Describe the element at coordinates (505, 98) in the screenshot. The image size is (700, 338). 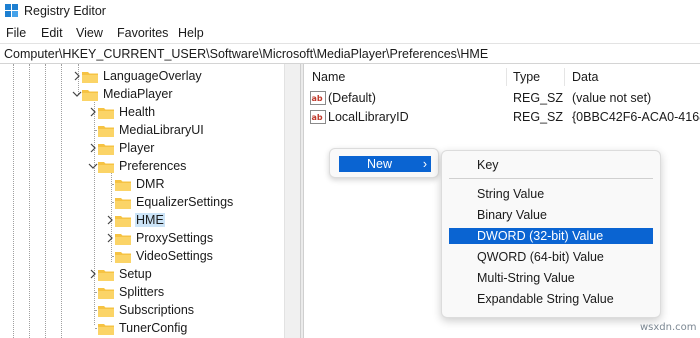
I see `value-row: ab (Default) REG_SZ (value not set)` at that location.